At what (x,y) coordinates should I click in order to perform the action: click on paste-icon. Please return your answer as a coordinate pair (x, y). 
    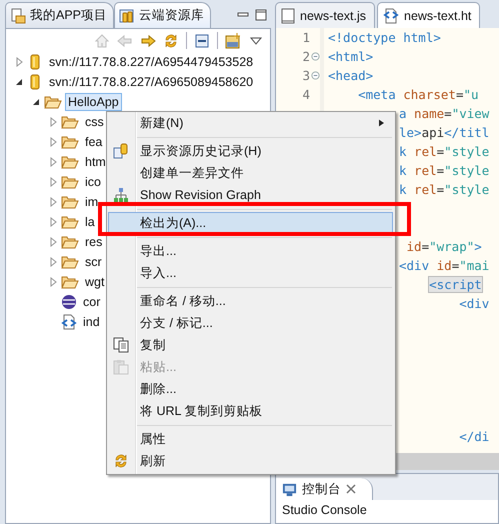
    Looking at the image, I should click on (121, 367).